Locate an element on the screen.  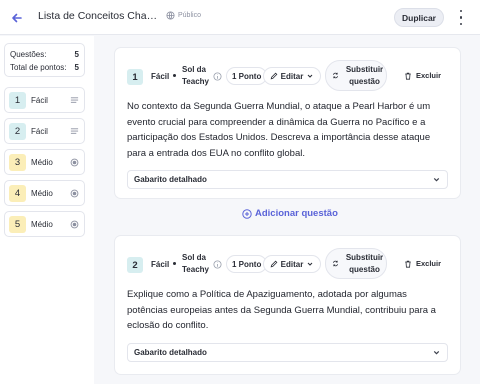
sidebar-question-5: 5 Médio is located at coordinates (44, 224).